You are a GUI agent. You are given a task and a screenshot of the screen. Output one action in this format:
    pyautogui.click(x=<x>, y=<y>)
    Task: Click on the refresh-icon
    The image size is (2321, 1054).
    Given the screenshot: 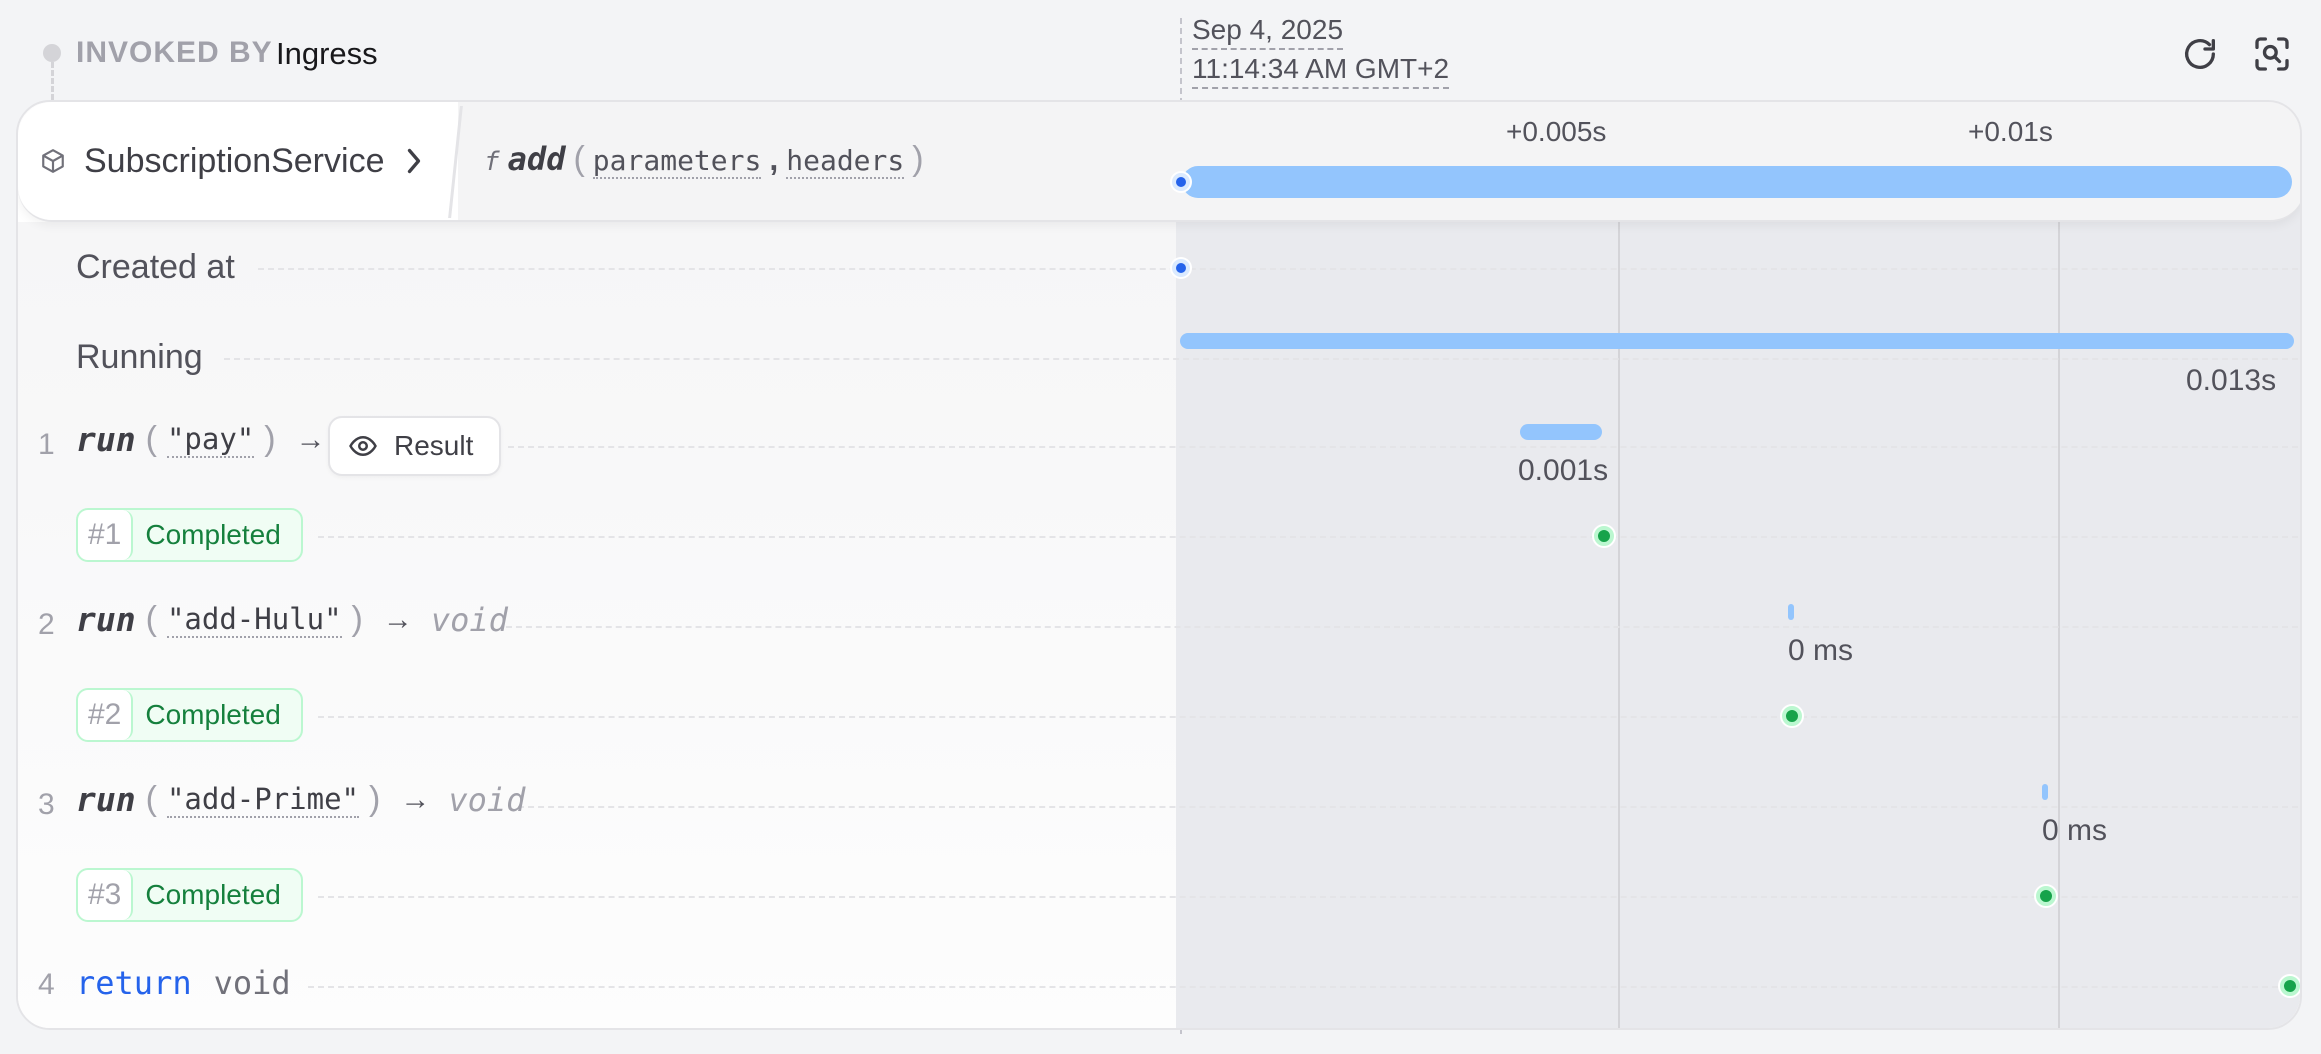 What is the action you would take?
    pyautogui.click(x=2200, y=54)
    